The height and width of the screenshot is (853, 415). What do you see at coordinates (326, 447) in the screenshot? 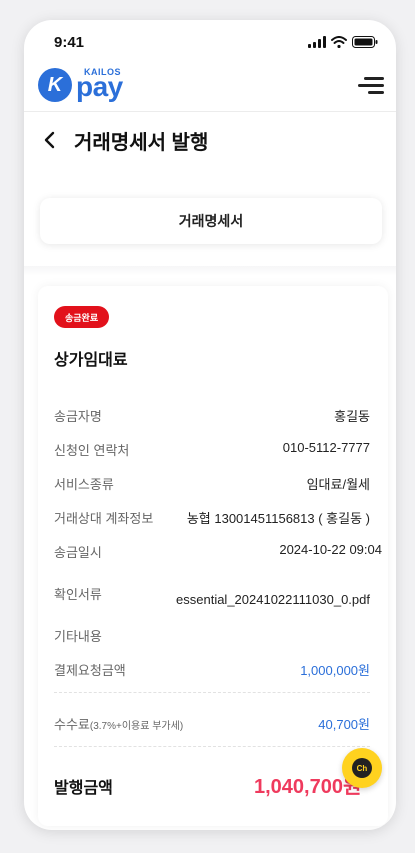
I see `applicant-phone-value: 010-5112-7777` at bounding box center [326, 447].